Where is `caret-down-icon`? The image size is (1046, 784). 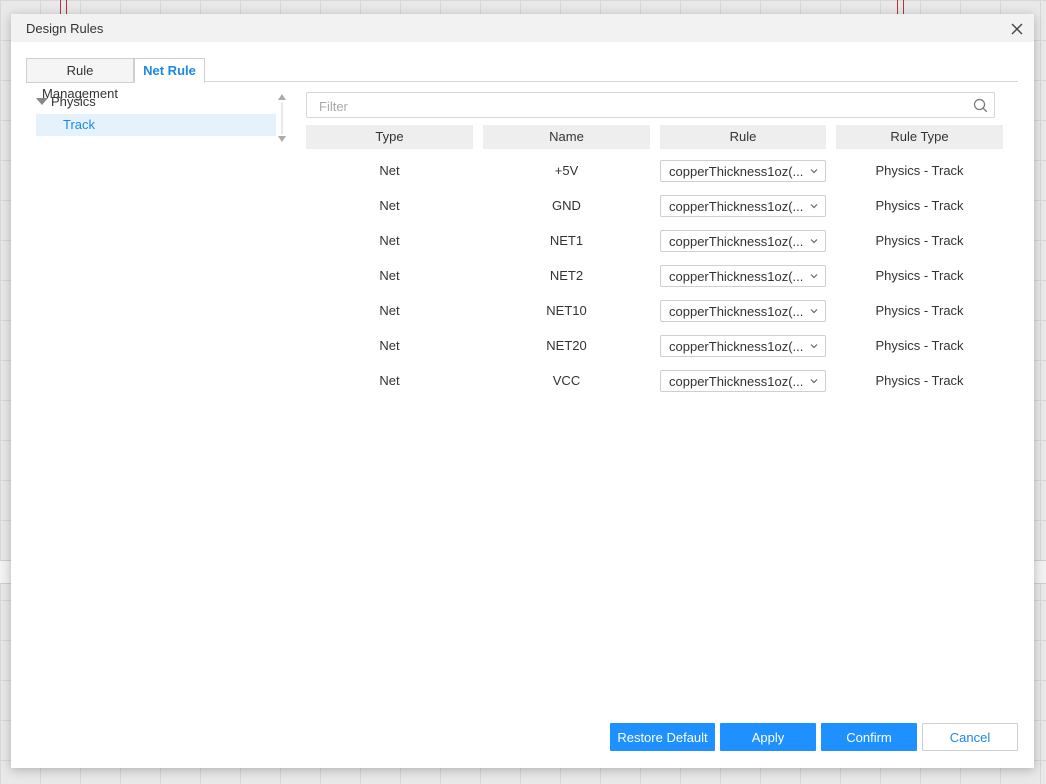
caret-down-icon is located at coordinates (42, 101).